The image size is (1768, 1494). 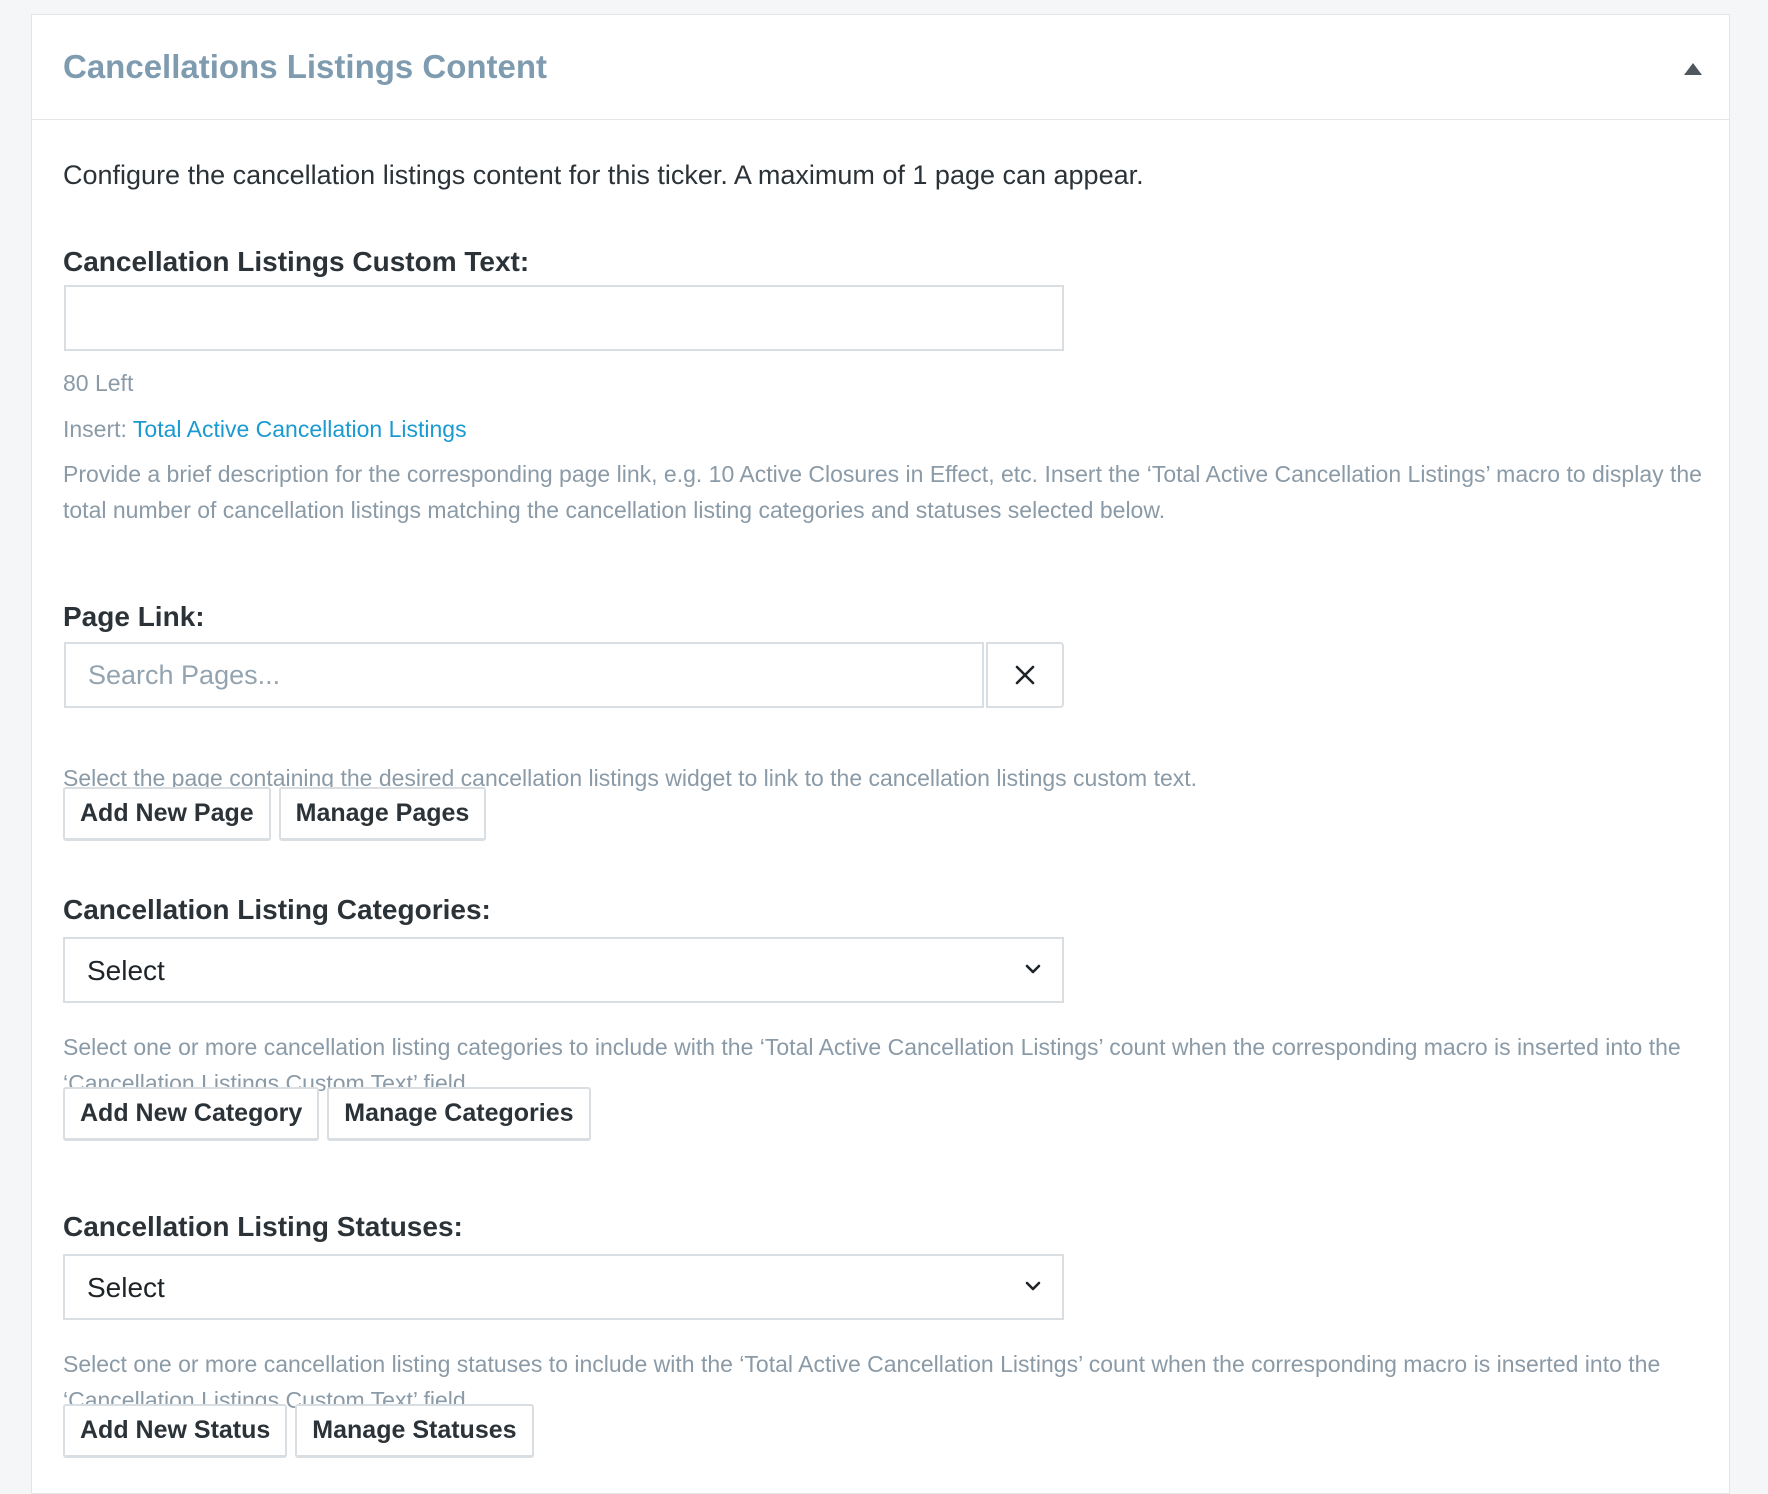 I want to click on categories-label: Cancellation Listing Categories:, so click(x=277, y=909).